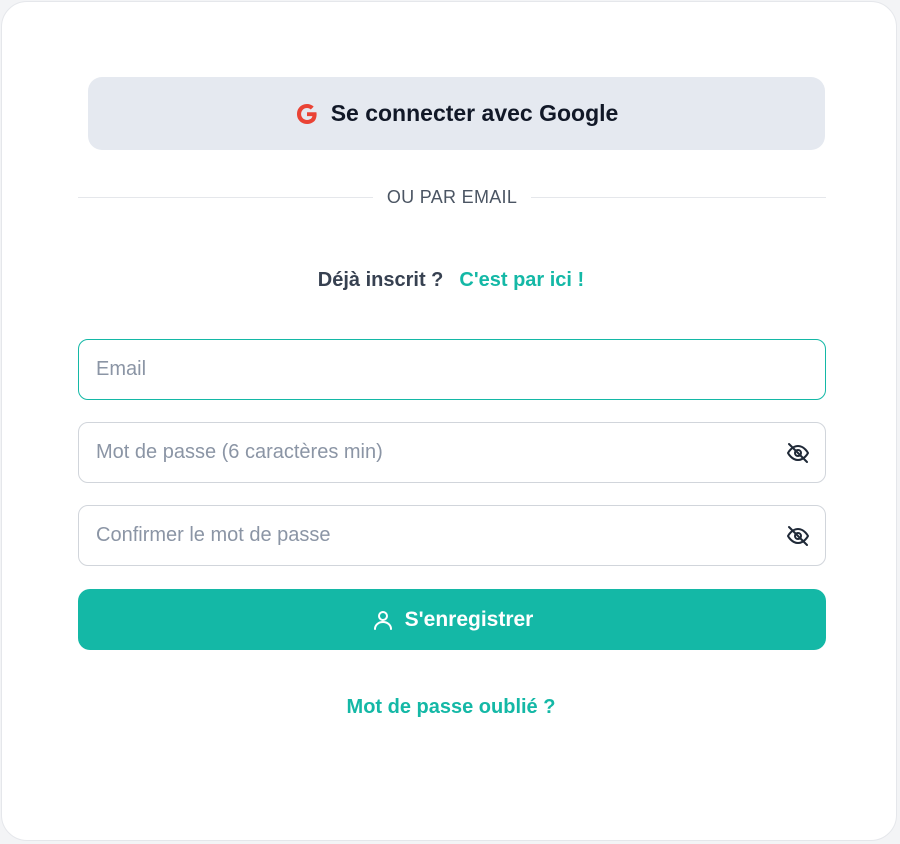 The image size is (900, 844). What do you see at coordinates (307, 114) in the screenshot?
I see `google-icon` at bounding box center [307, 114].